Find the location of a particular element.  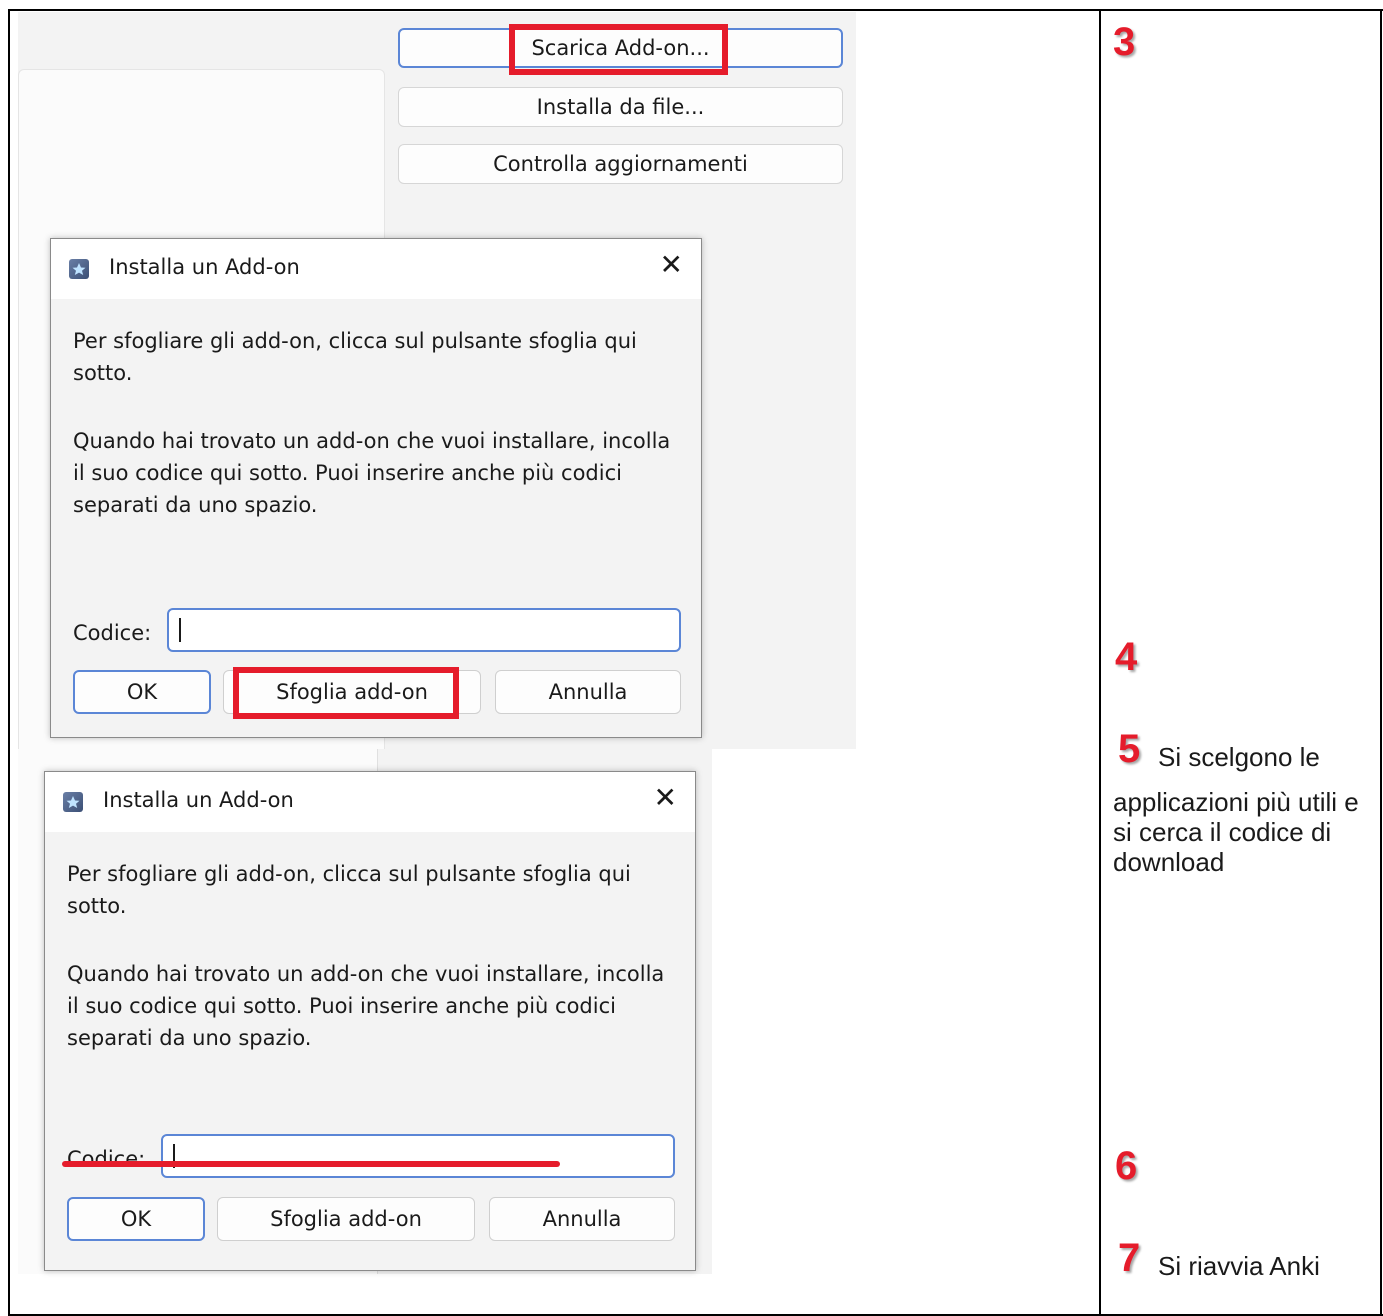

step-number-7: 7 is located at coordinates (1129, 1258).